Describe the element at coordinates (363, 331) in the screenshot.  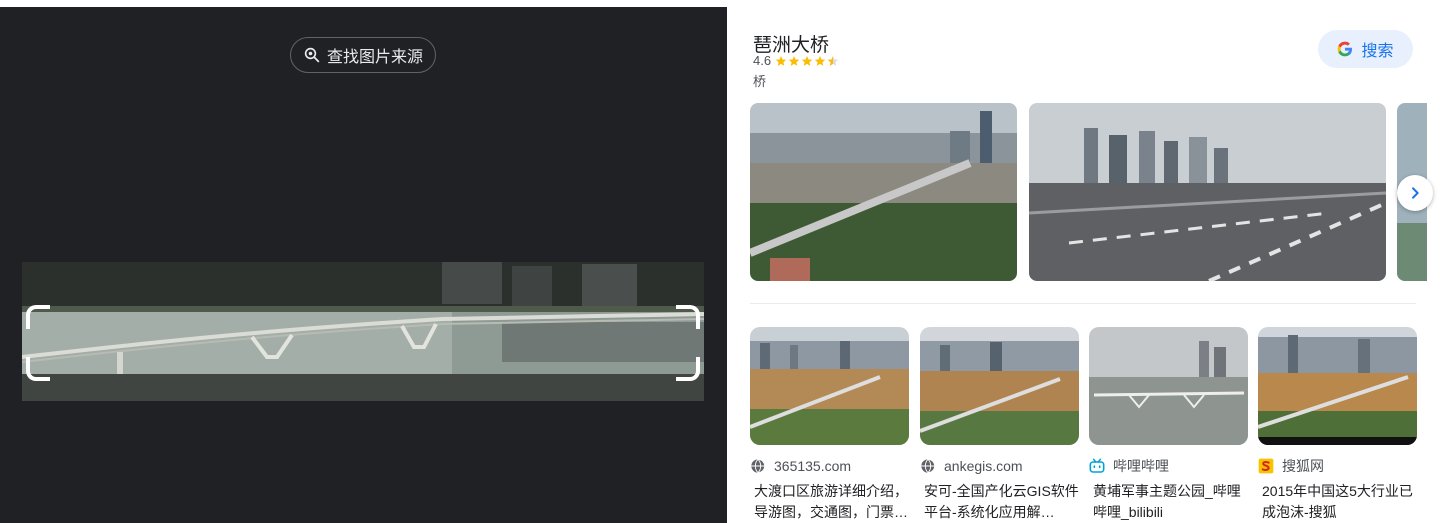
I see `query-image` at that location.